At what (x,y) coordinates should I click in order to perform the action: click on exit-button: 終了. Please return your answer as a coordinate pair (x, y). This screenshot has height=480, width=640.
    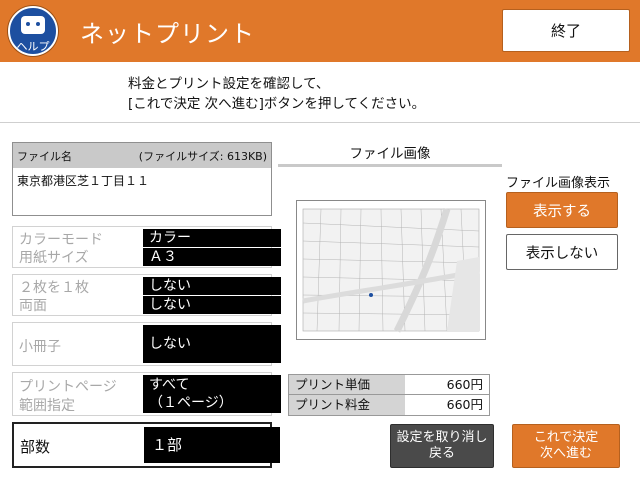
    Looking at the image, I should click on (566, 30).